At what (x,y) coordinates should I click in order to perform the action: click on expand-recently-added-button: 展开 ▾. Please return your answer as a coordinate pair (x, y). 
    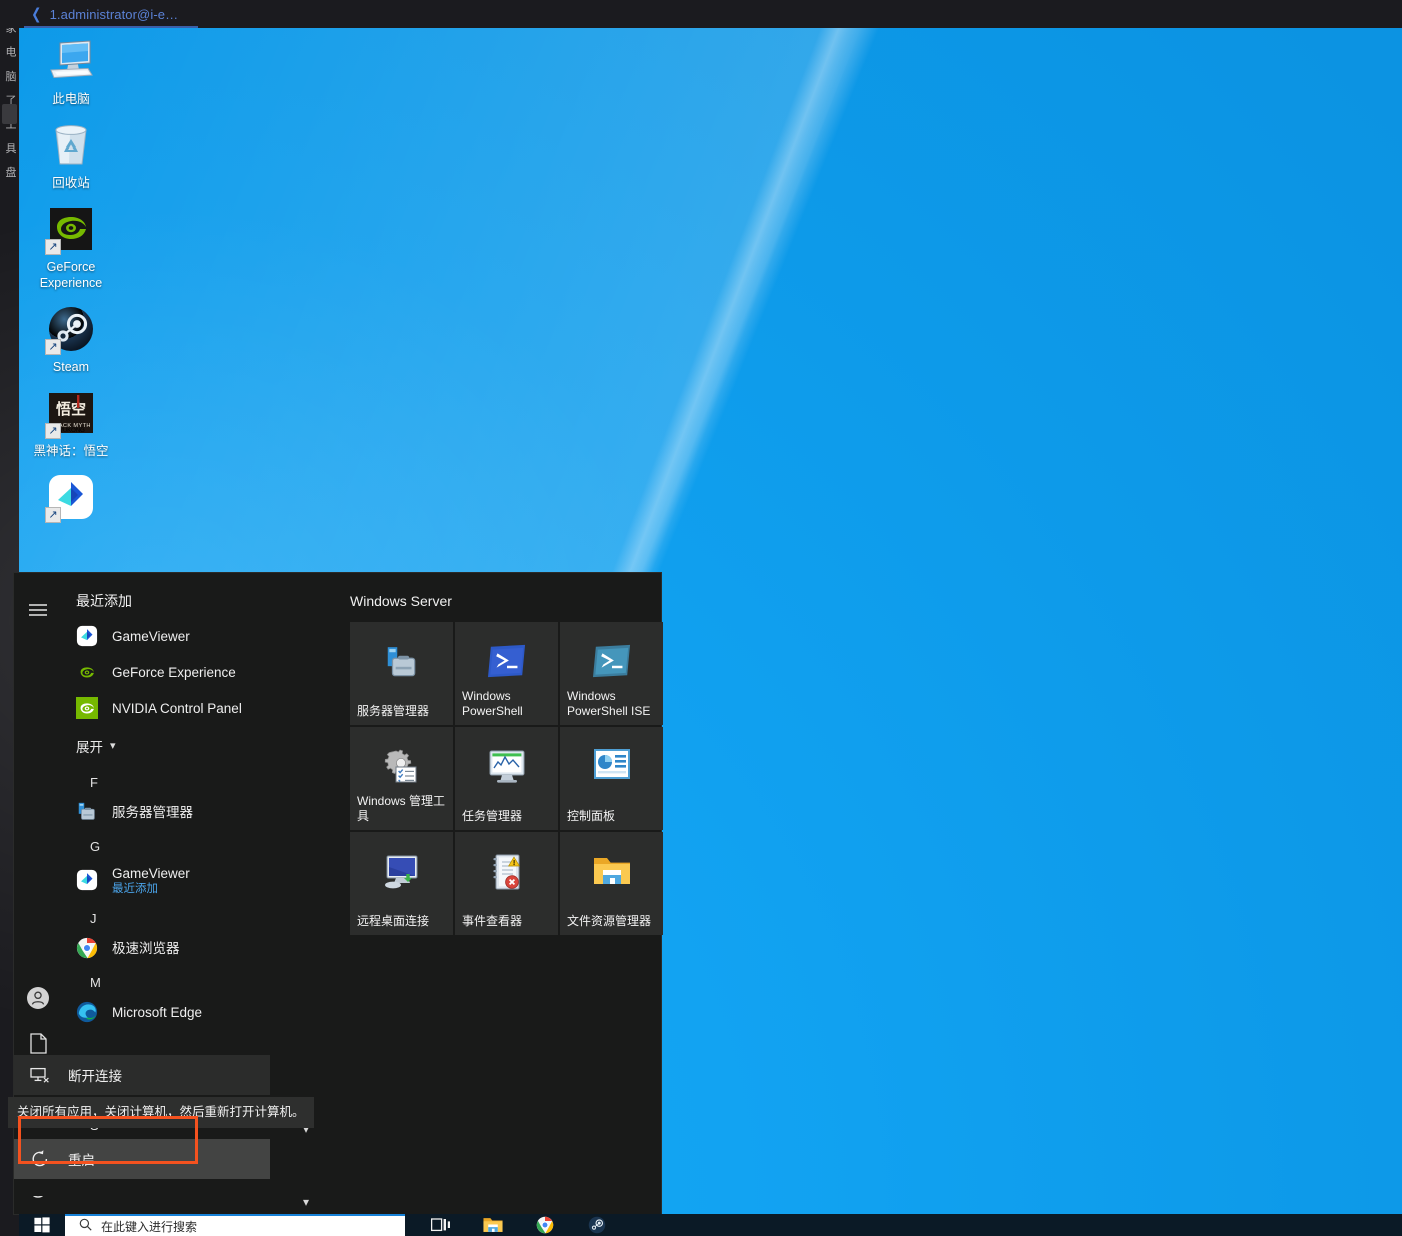
    Looking at the image, I should click on (199, 746).